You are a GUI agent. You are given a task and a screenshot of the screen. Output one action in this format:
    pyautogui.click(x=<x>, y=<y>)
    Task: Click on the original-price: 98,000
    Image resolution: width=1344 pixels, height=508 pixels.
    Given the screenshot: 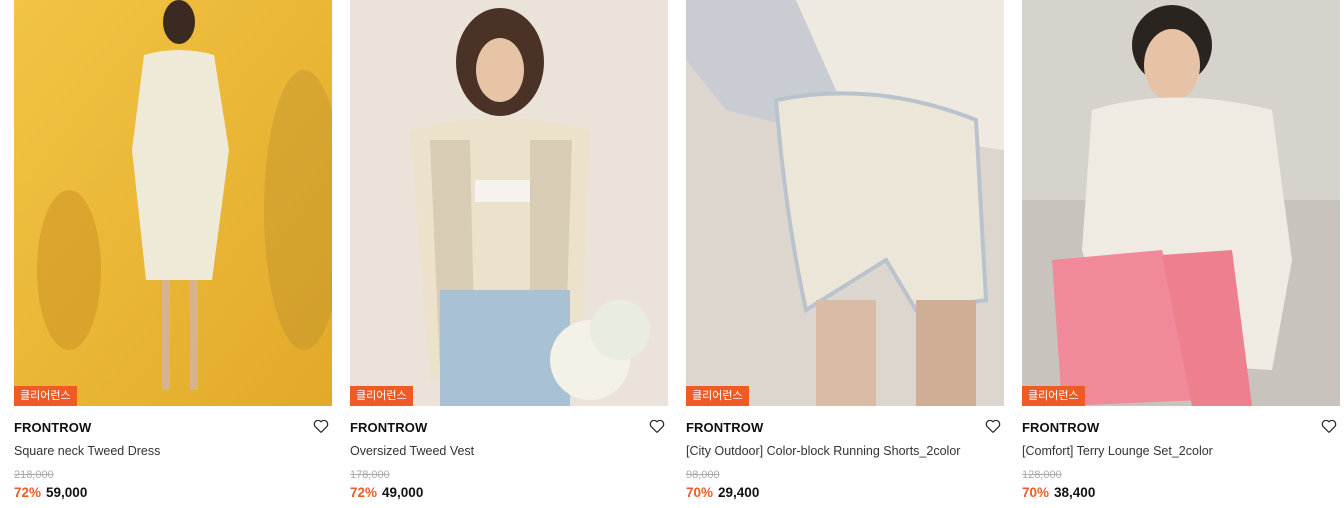 What is the action you would take?
    pyautogui.click(x=703, y=475)
    